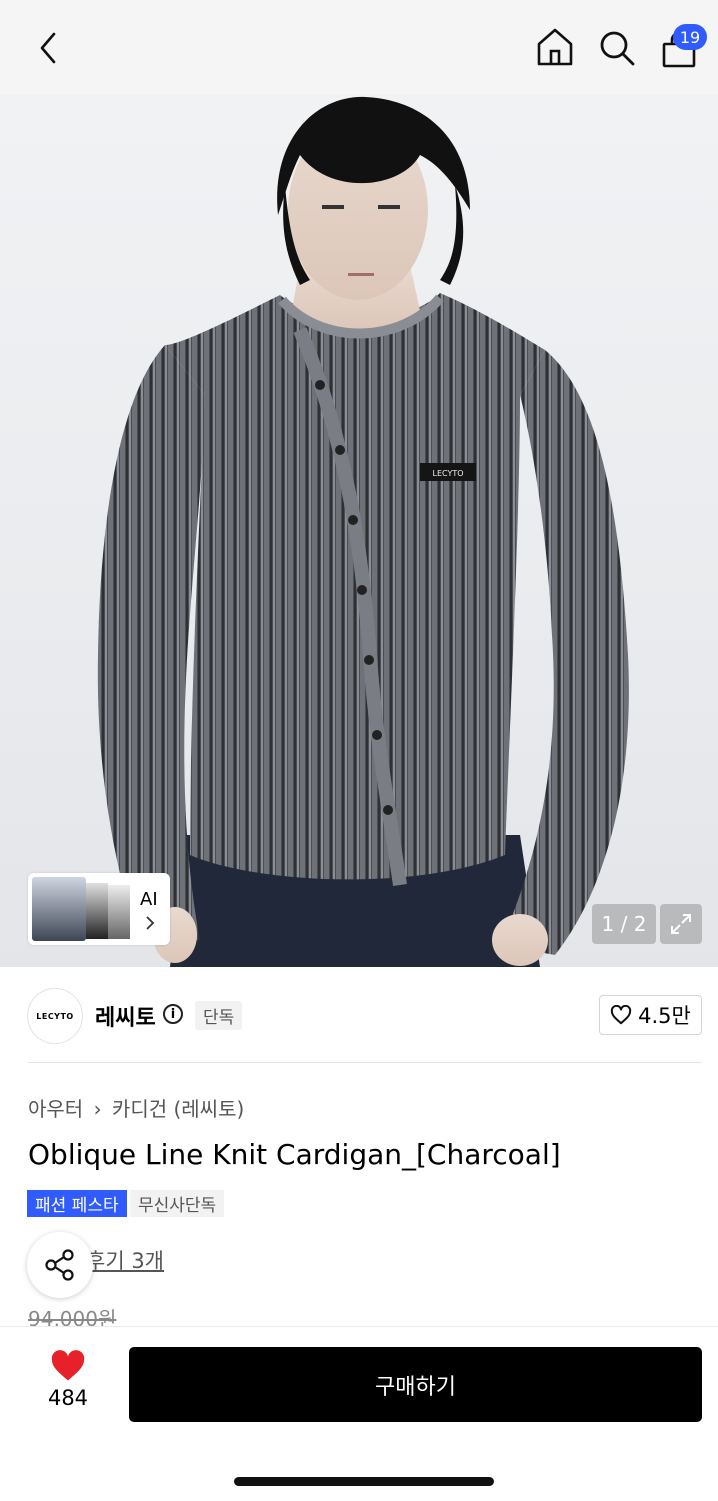  I want to click on brand-logo-text: LECYTO, so click(55, 1016).